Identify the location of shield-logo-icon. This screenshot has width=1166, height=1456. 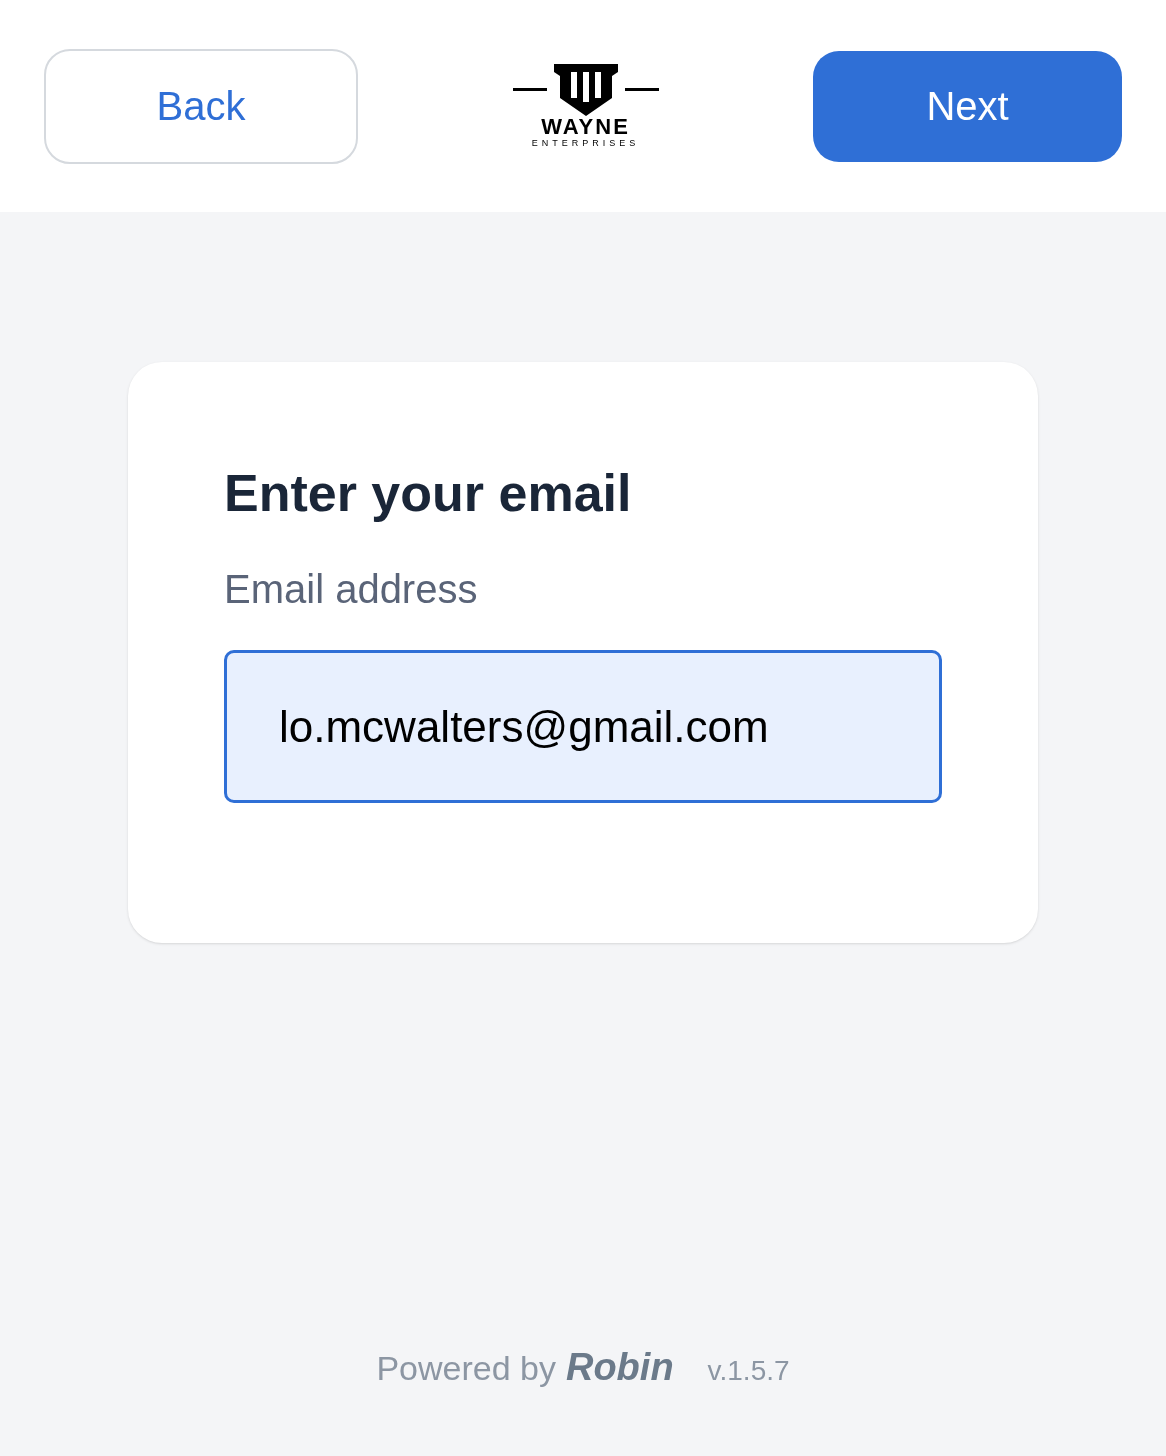
(585, 90).